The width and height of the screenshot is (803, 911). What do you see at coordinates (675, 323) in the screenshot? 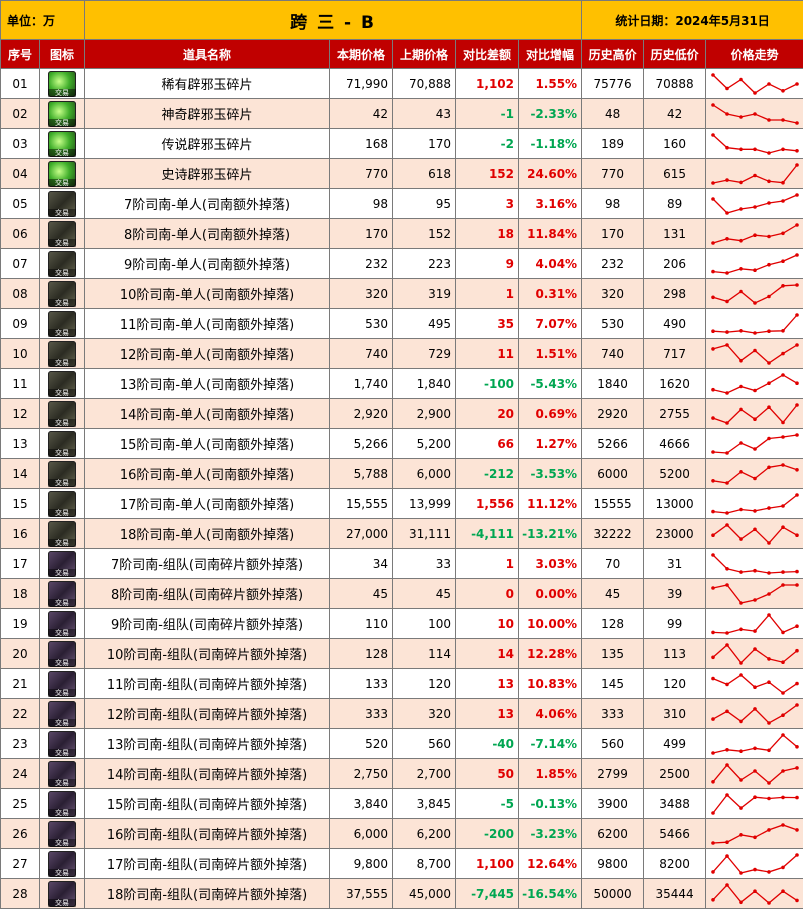
I see `history-low: 490` at bounding box center [675, 323].